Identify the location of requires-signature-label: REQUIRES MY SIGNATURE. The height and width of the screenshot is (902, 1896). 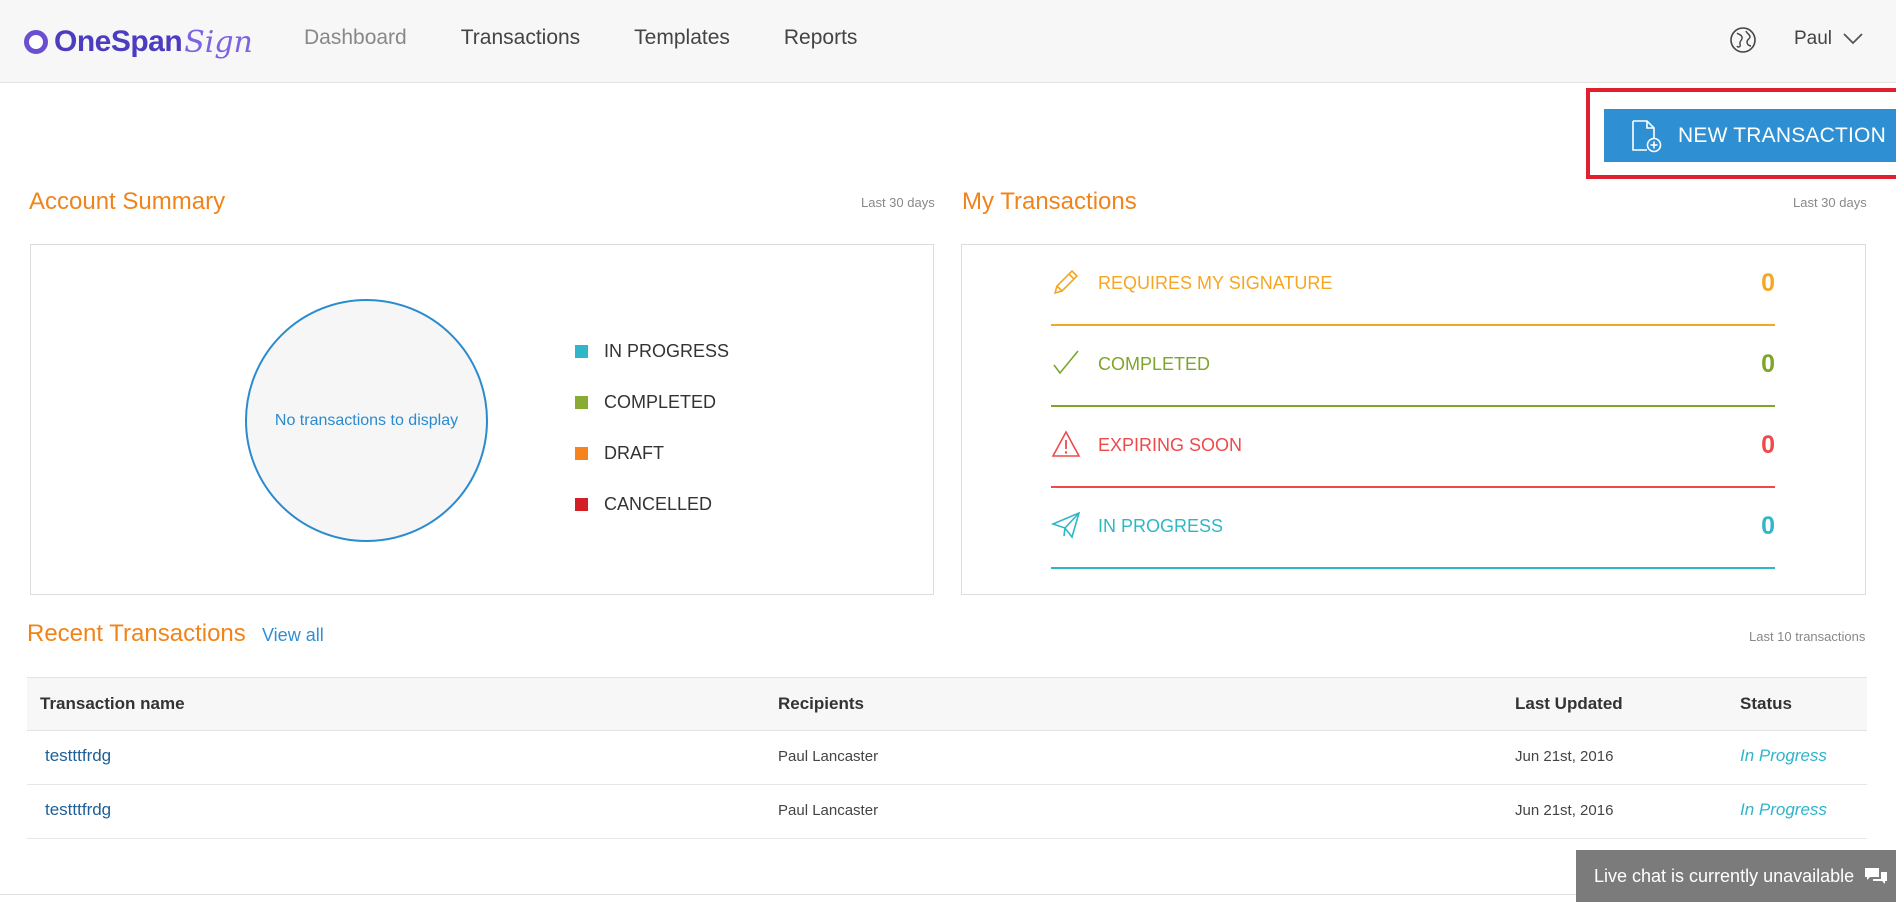
(1215, 283).